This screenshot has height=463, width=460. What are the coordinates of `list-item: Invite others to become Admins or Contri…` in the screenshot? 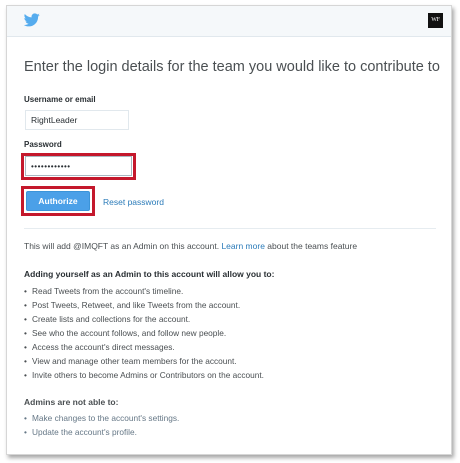 It's located at (144, 375).